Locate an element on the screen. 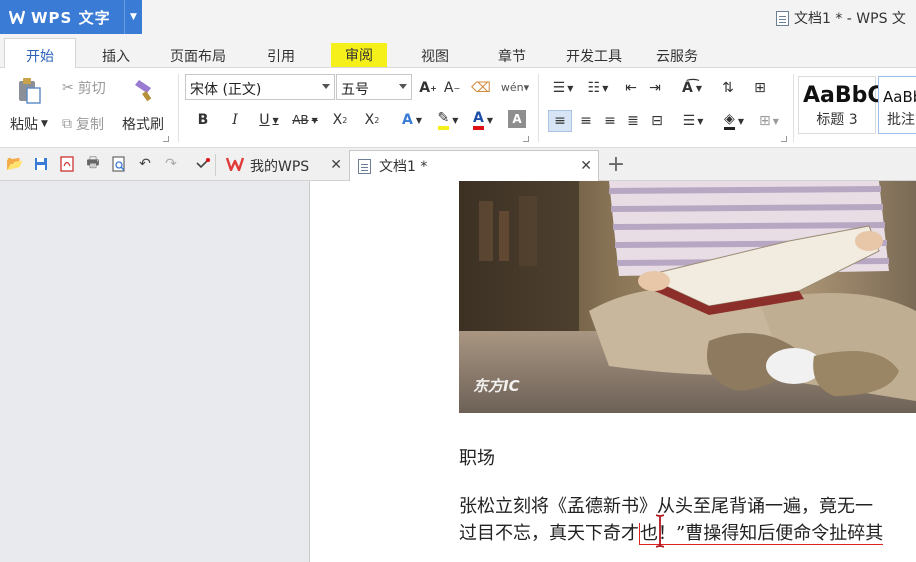 The width and height of the screenshot is (916, 562). format-painter-icon is located at coordinates (145, 90).